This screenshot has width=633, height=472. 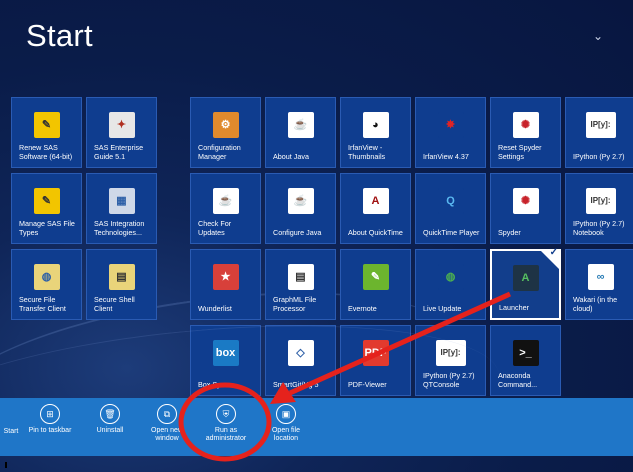 I want to click on annotation-arrow-line, so click(x=400, y=343).